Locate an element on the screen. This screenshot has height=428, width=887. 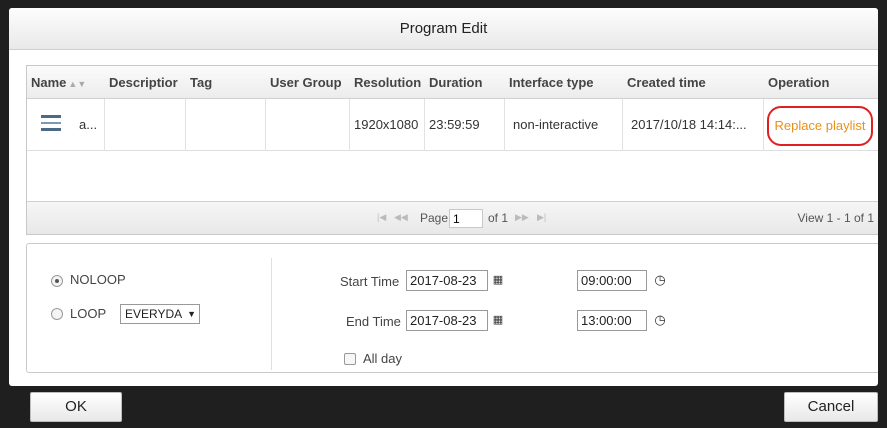
replace-playlist-link: Replace playlist is located at coordinates (819, 125).